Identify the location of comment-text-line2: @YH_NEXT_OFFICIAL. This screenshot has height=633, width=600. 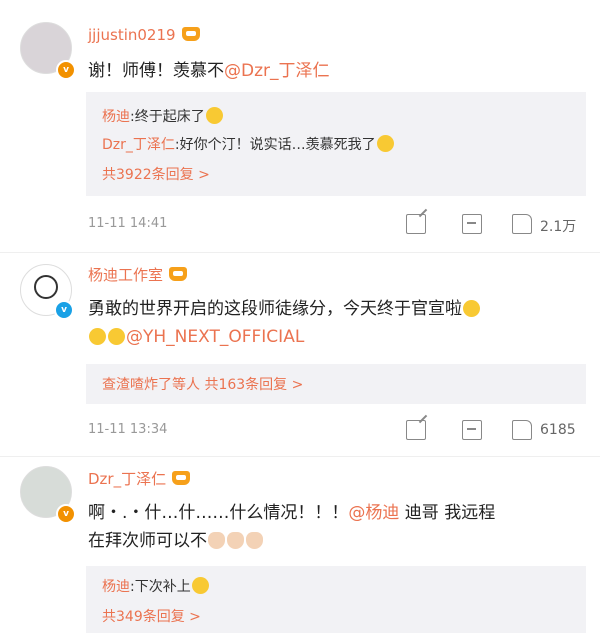
(196, 337).